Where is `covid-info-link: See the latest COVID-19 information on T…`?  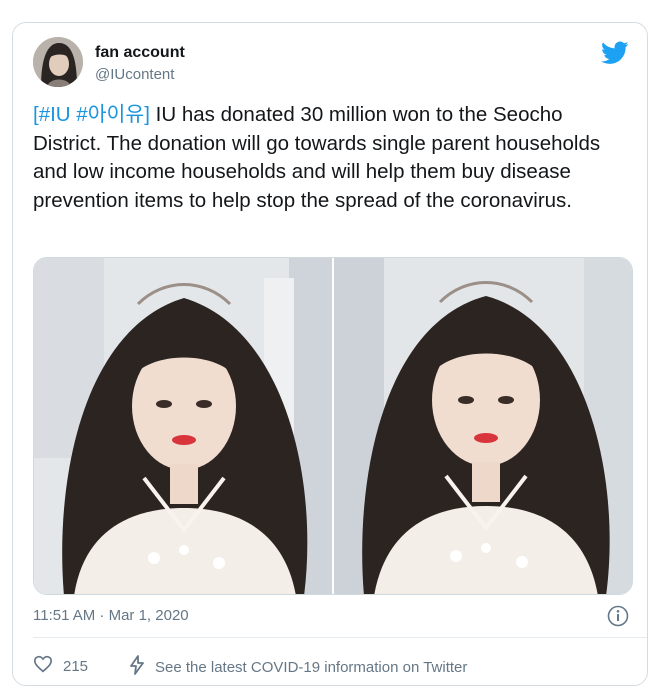
covid-info-link: See the latest COVID-19 information on T… is located at coordinates (298, 667).